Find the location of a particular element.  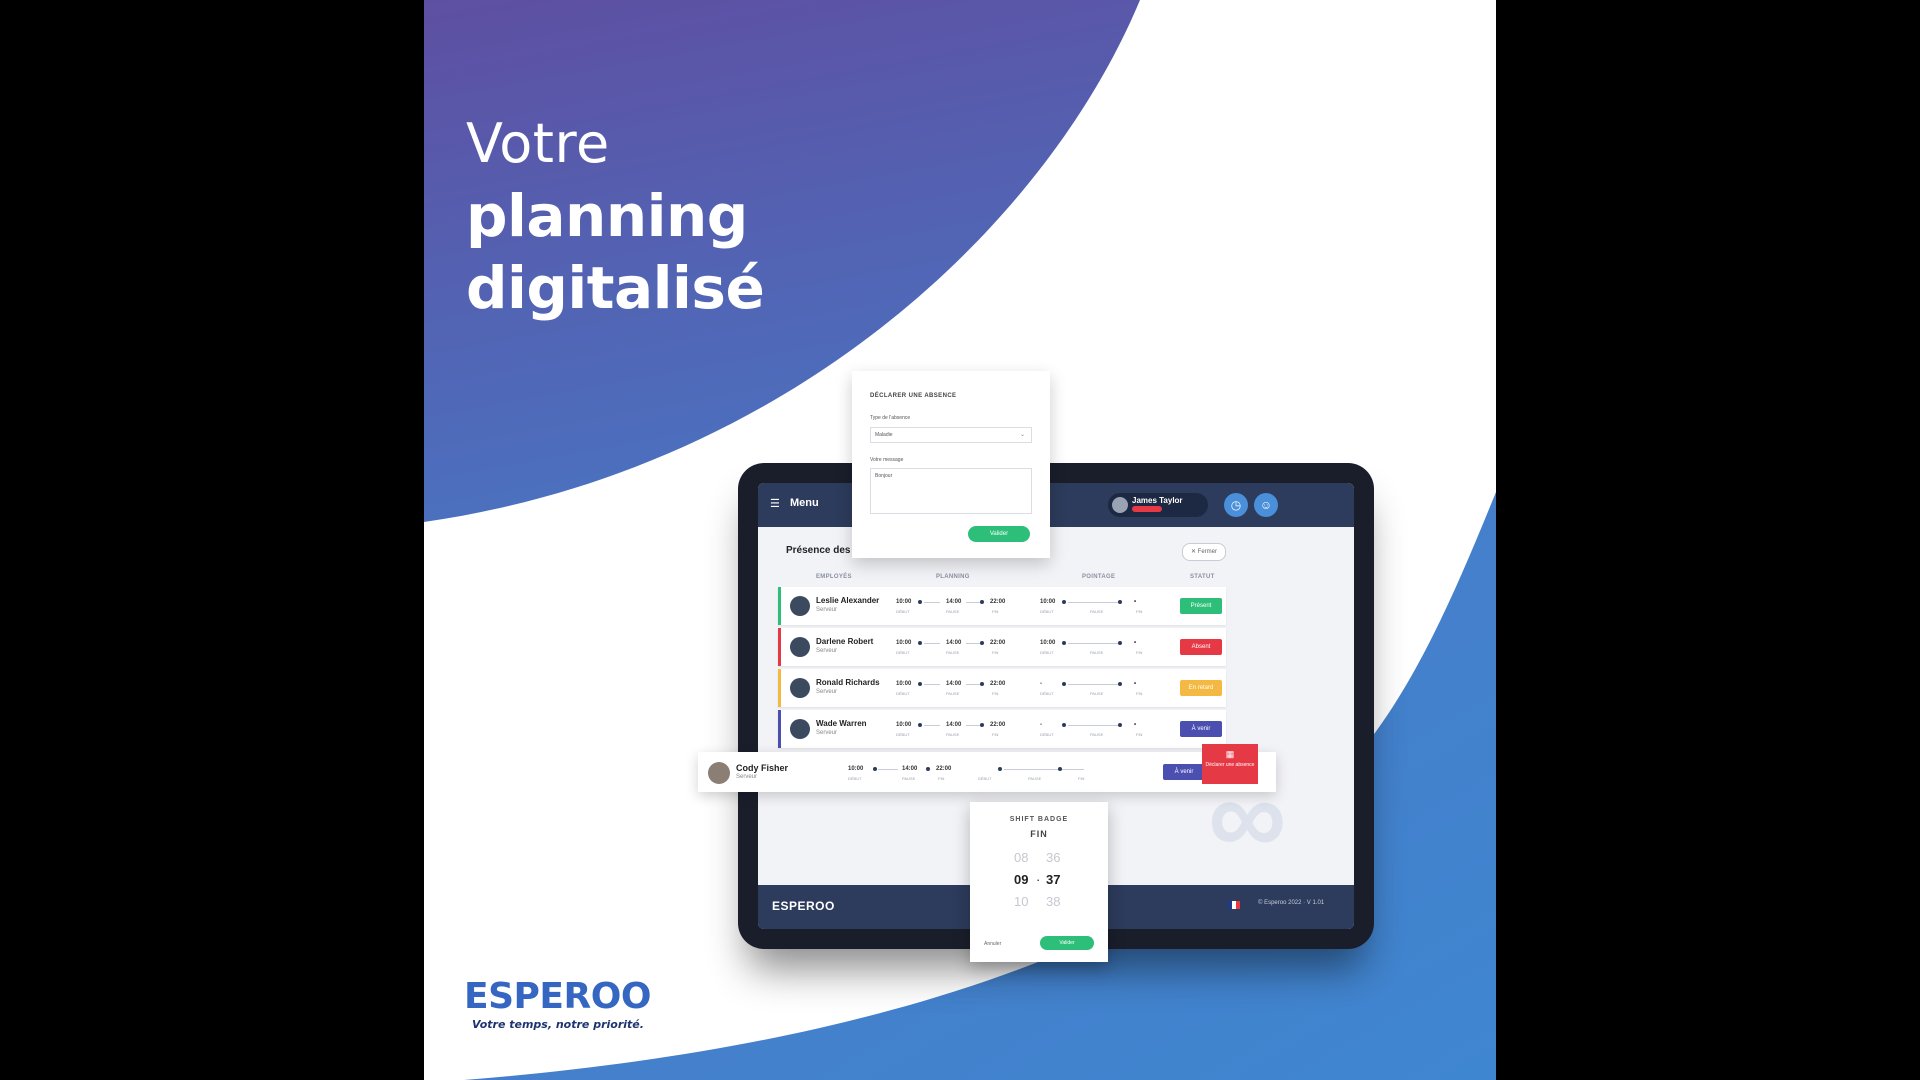

clock-icon: ◷ is located at coordinates (1236, 505).